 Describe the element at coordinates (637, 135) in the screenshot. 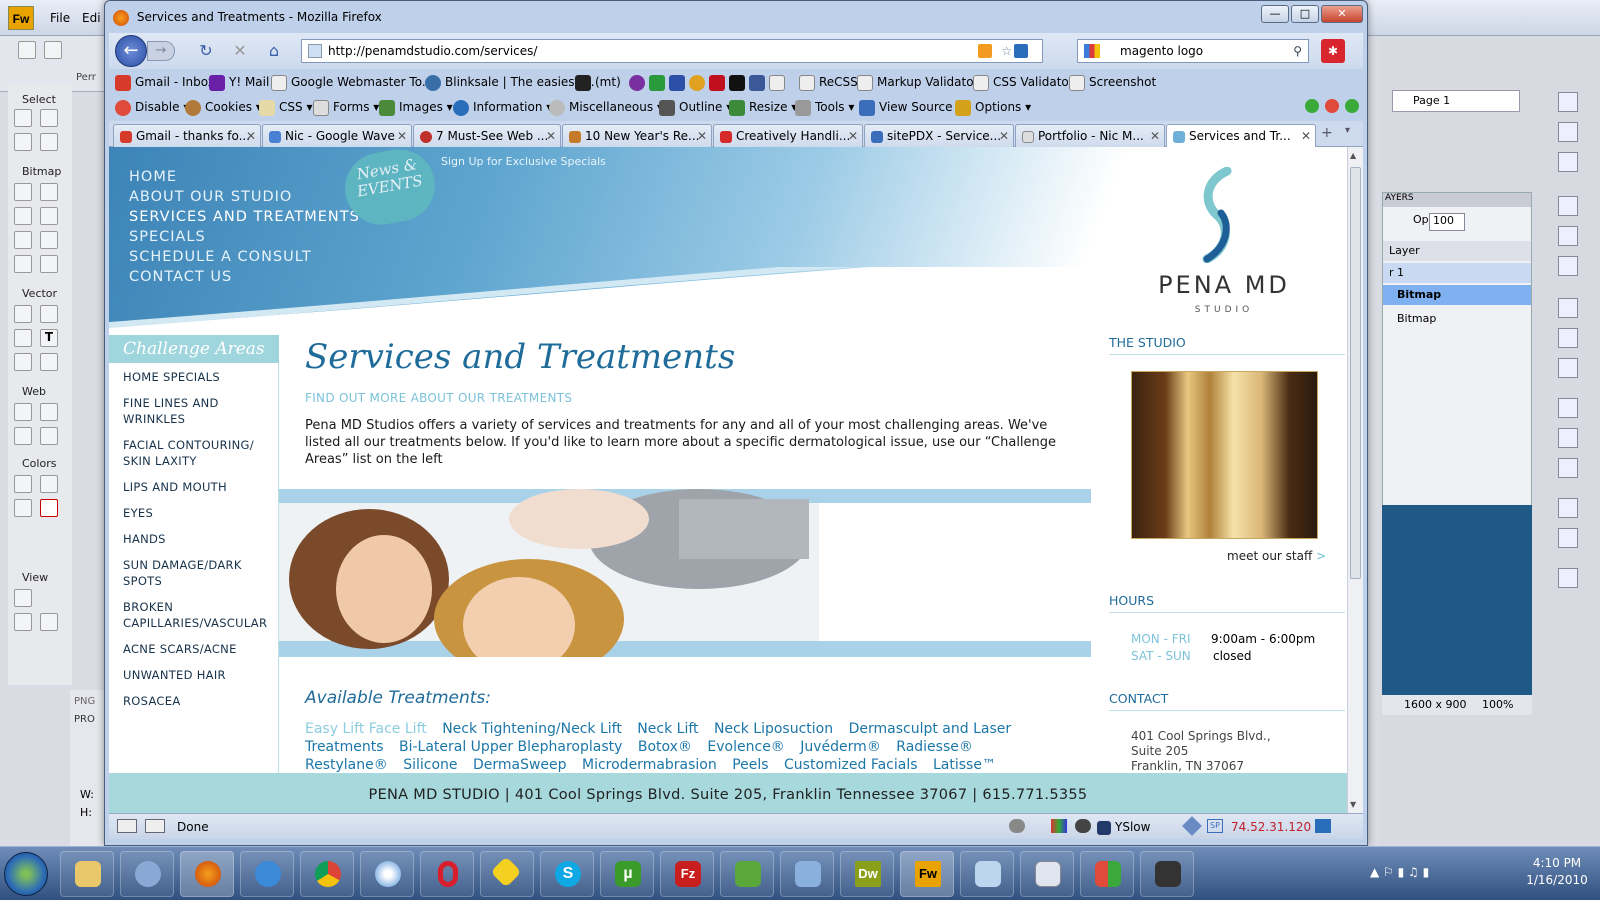

I see `tab-new-years: 10 New Year's Re... ✕` at that location.